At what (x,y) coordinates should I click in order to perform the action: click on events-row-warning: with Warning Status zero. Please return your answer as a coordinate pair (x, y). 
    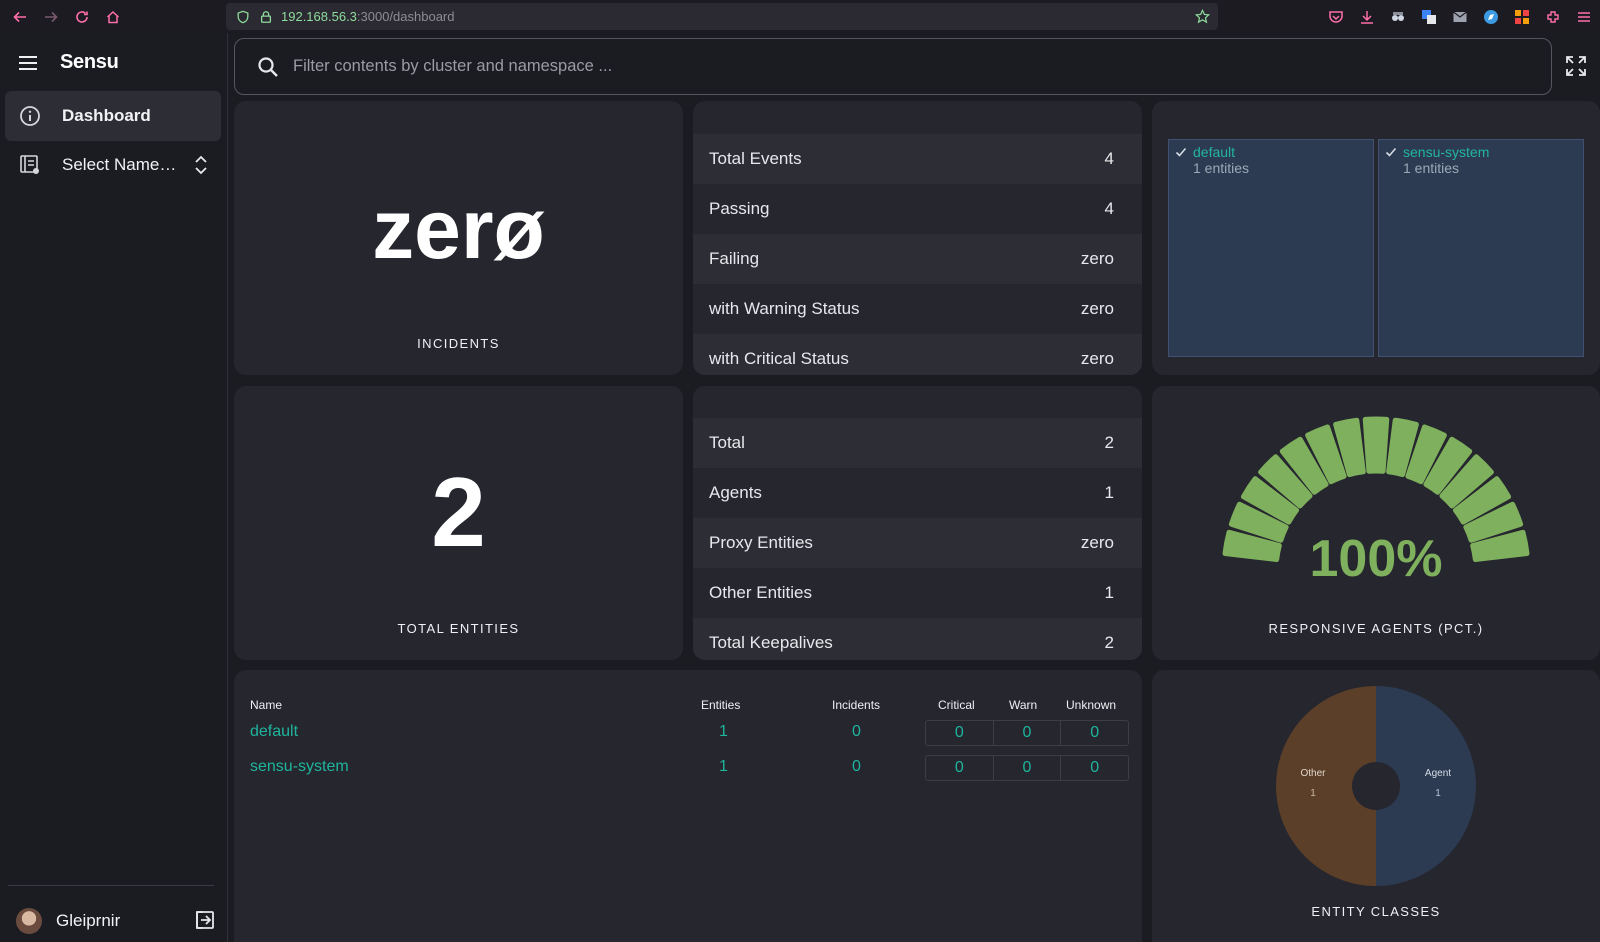
    Looking at the image, I should click on (917, 309).